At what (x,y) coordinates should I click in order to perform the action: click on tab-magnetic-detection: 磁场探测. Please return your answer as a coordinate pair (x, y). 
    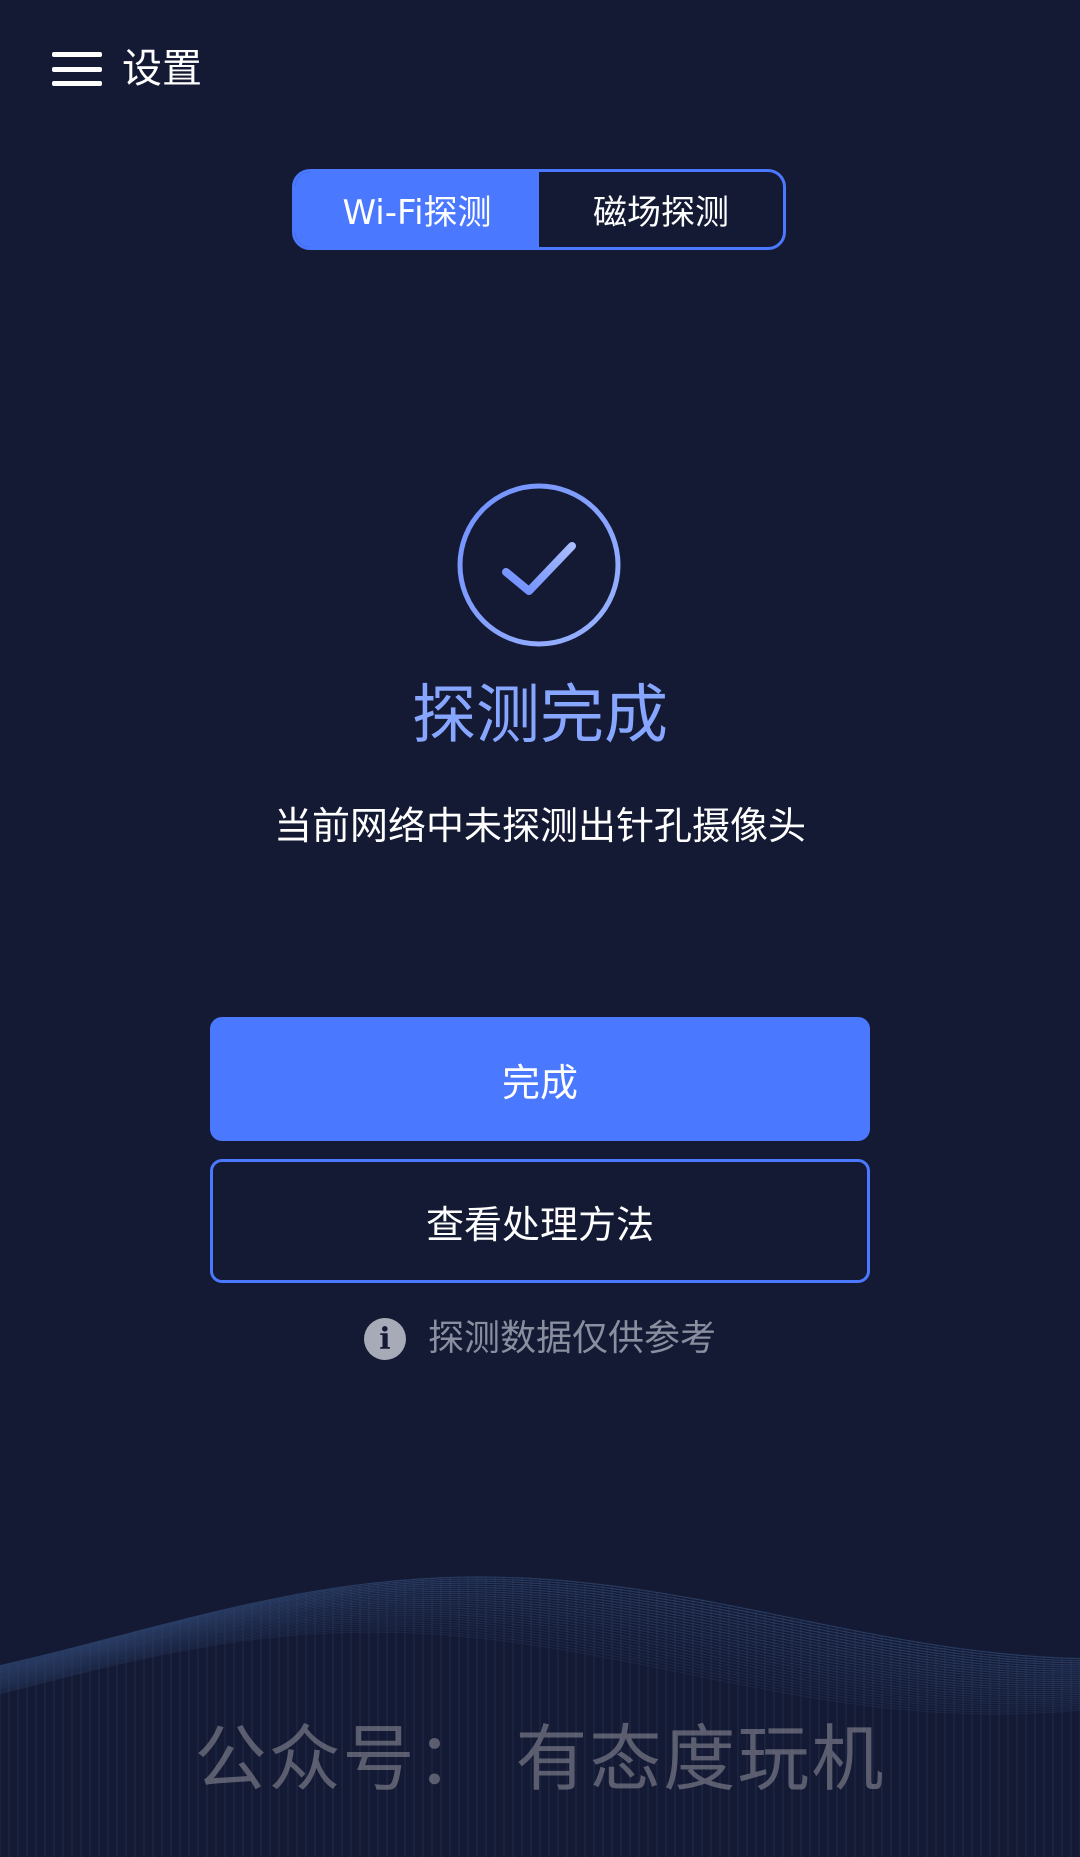
    Looking at the image, I should click on (661, 209).